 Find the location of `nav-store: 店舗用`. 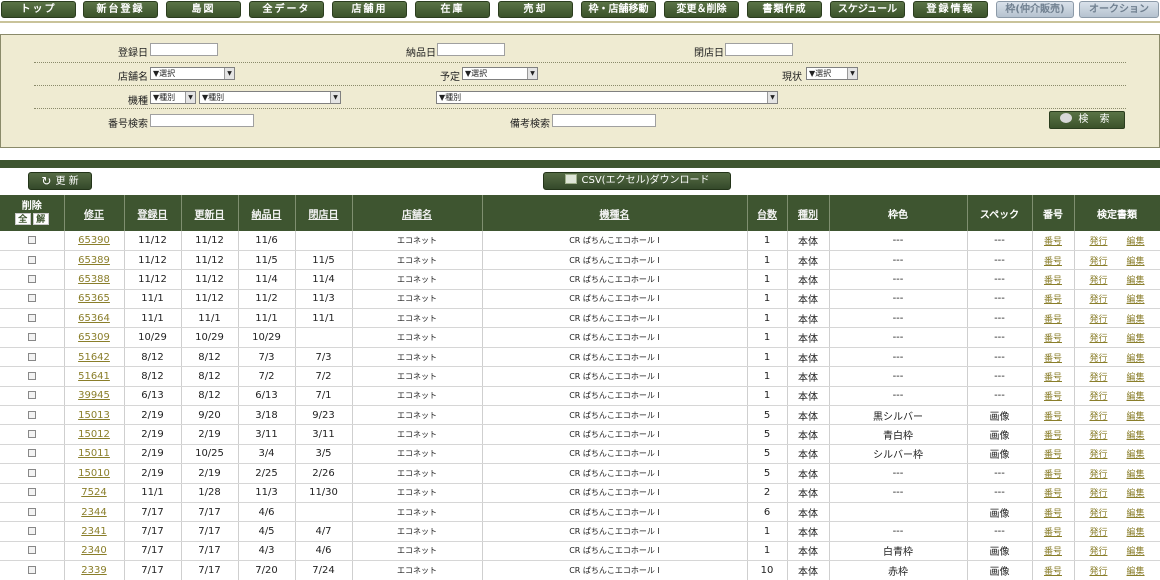

nav-store: 店舗用 is located at coordinates (369, 9).